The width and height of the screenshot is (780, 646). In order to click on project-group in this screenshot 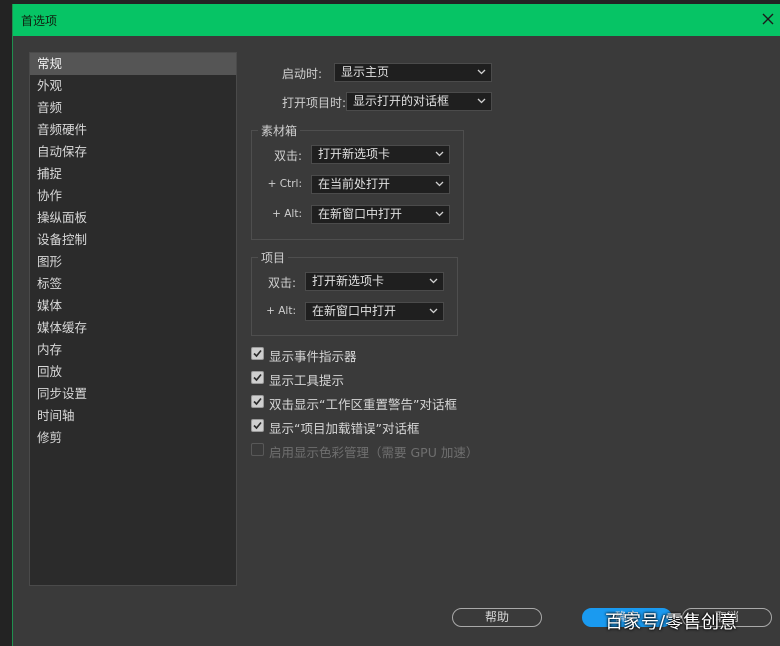, I will do `click(354, 296)`.